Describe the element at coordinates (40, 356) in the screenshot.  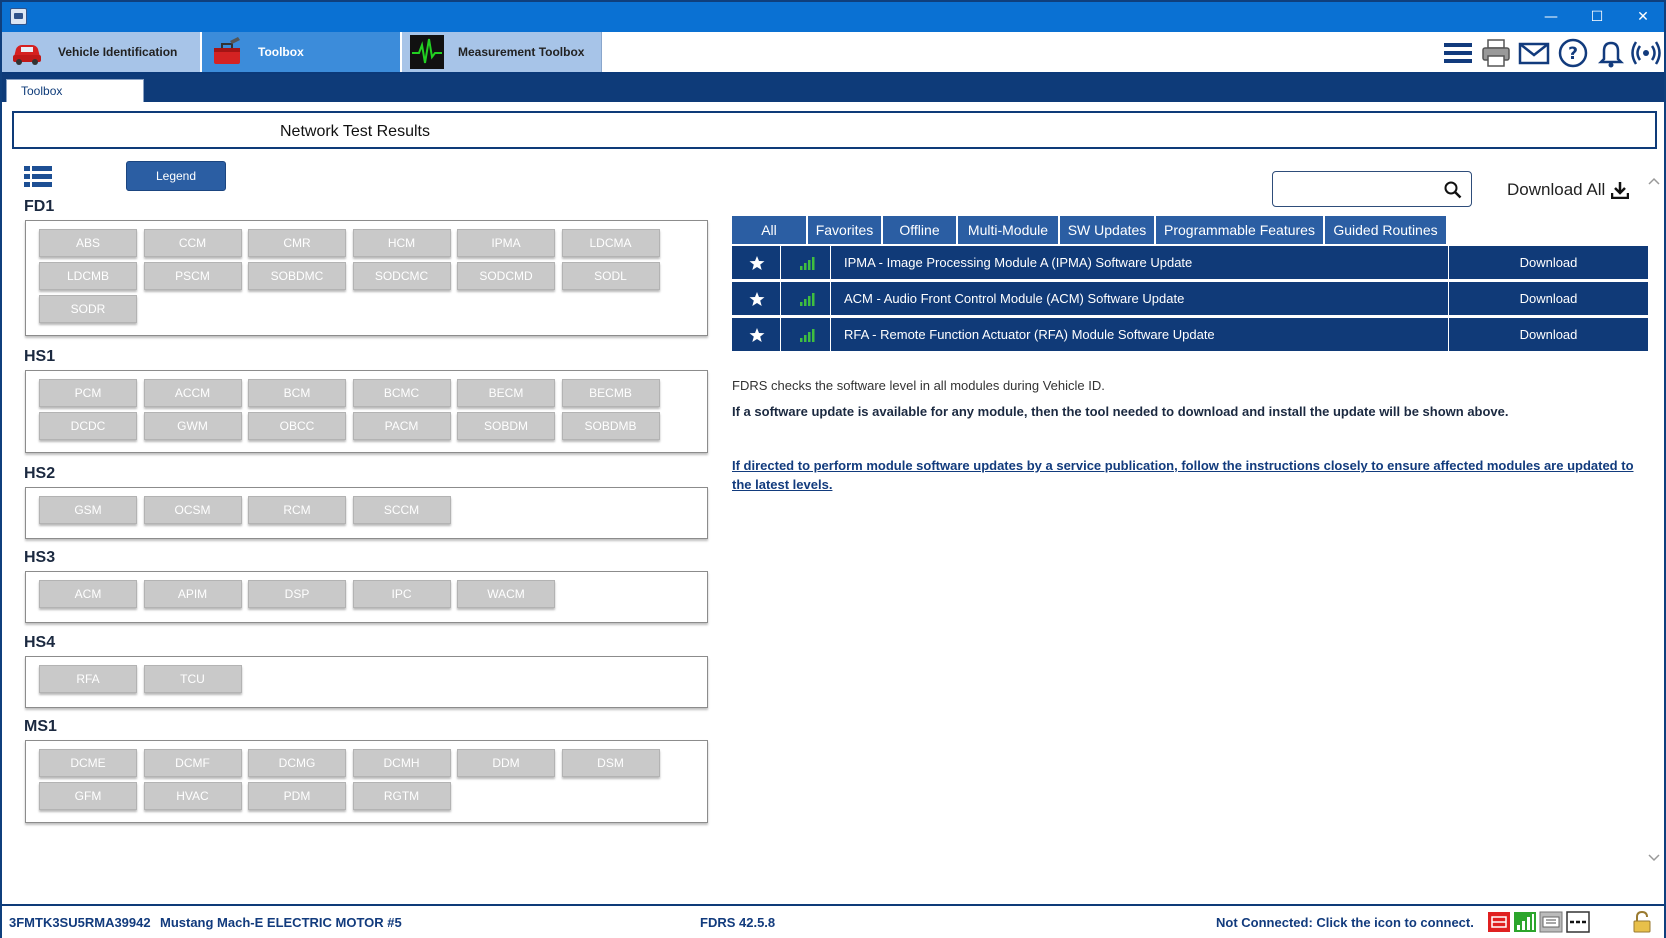
I see `bus-label-hs1: HS1` at that location.